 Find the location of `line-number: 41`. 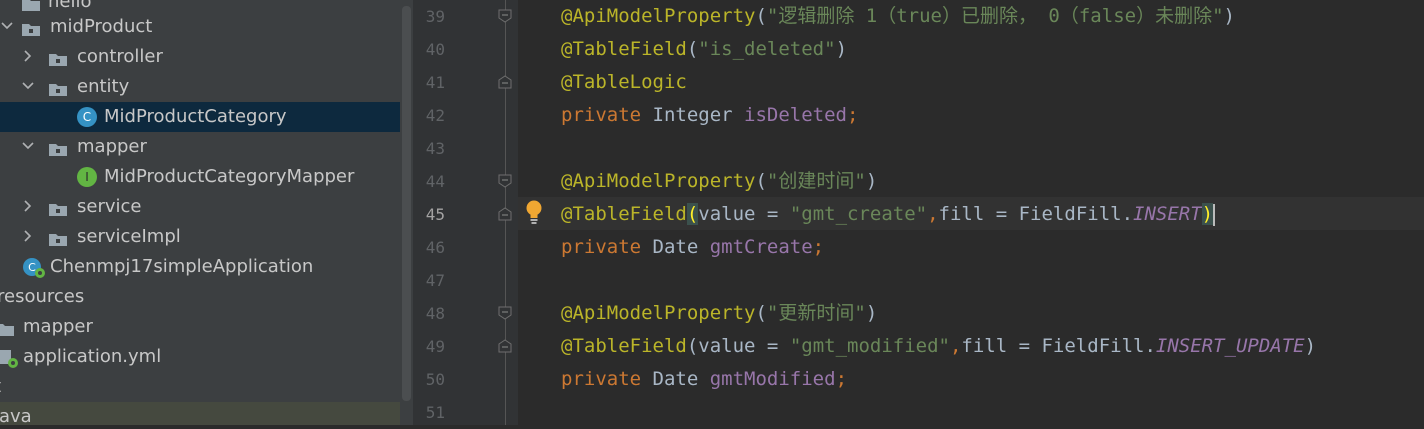

line-number: 41 is located at coordinates (435, 82).